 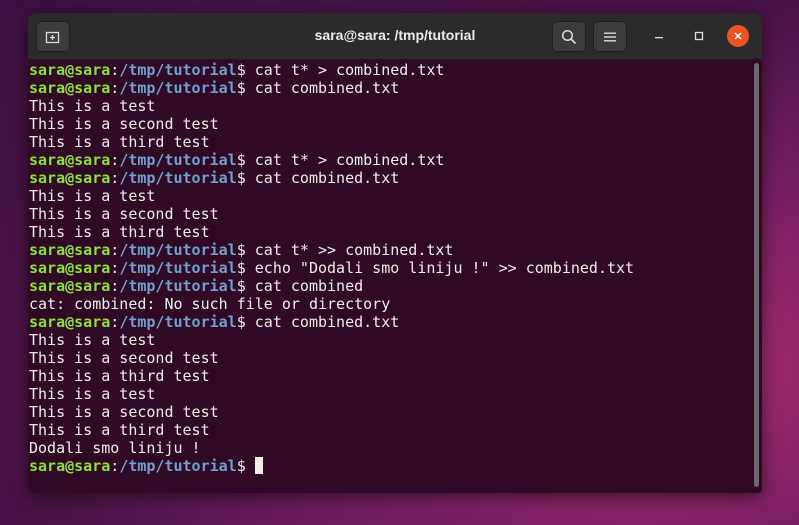 I want to click on menu-button, so click(x=610, y=36).